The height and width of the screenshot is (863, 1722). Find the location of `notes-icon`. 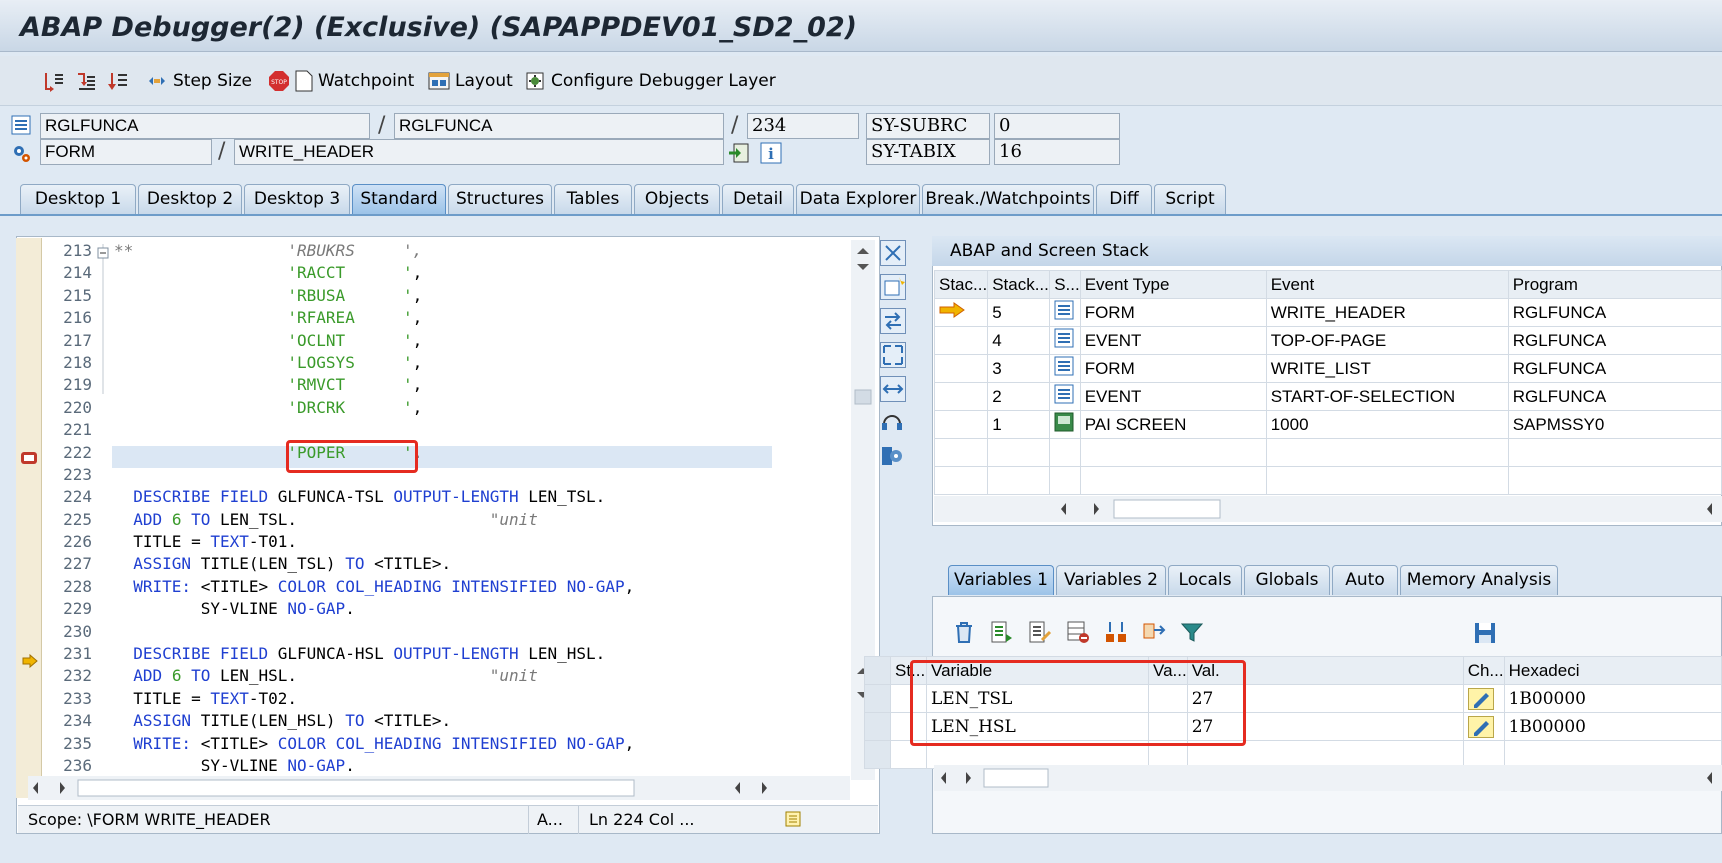

notes-icon is located at coordinates (793, 819).